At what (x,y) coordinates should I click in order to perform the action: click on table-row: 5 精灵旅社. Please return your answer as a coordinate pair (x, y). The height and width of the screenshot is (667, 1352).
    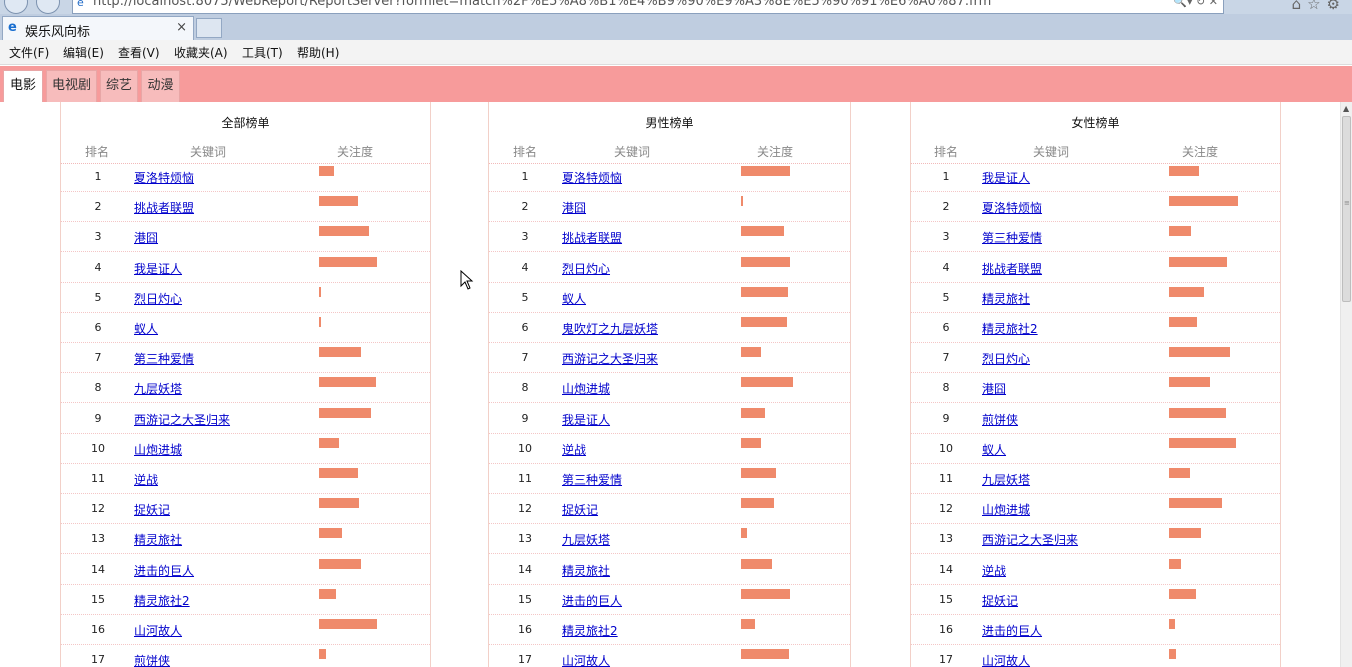
    Looking at the image, I should click on (1095, 298).